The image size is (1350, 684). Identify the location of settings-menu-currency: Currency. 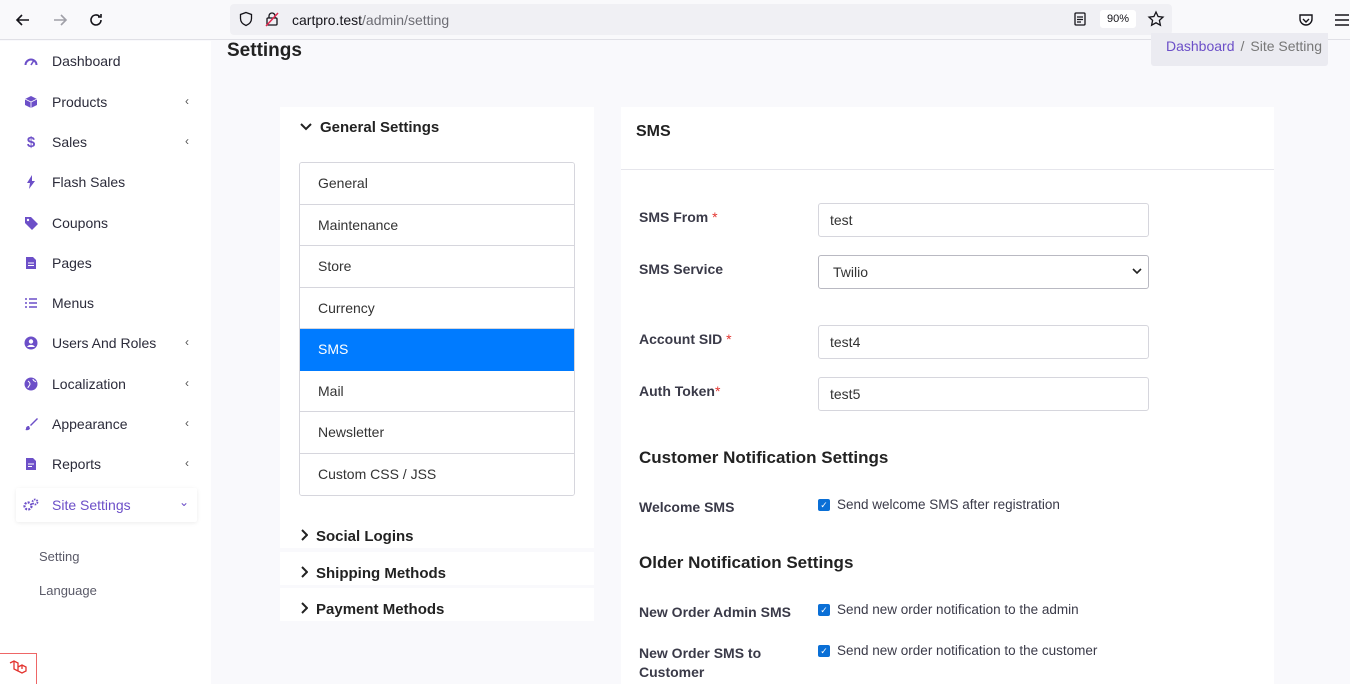
(437, 308).